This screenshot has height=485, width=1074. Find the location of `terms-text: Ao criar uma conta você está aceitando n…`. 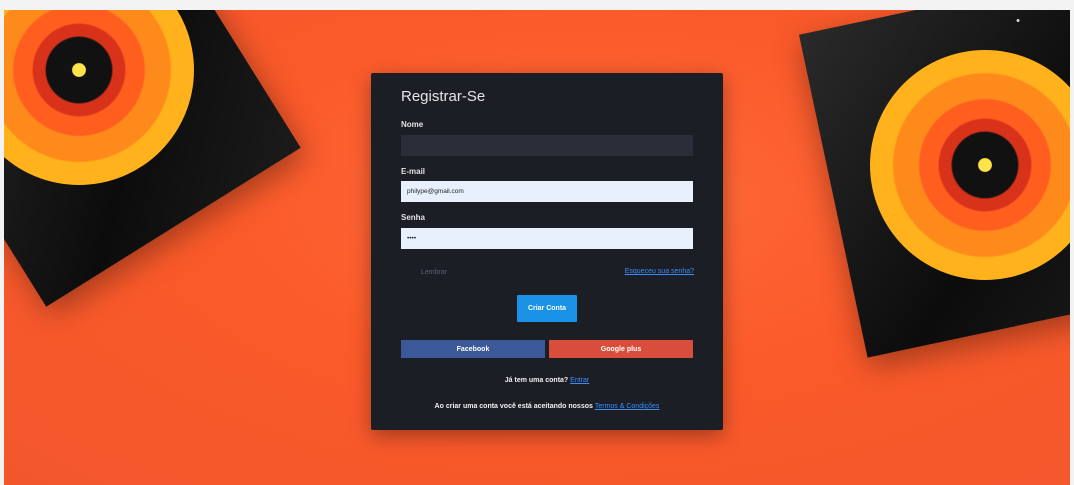

terms-text: Ao criar uma conta você está aceitando n… is located at coordinates (513, 406).